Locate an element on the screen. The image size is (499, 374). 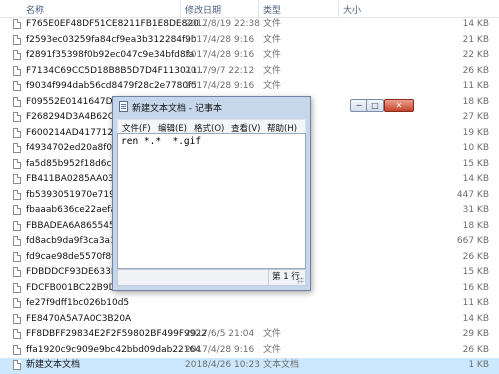
file-name: FF8DBFF29834E2F2F59802BF499F9922 is located at coordinates (116, 334).